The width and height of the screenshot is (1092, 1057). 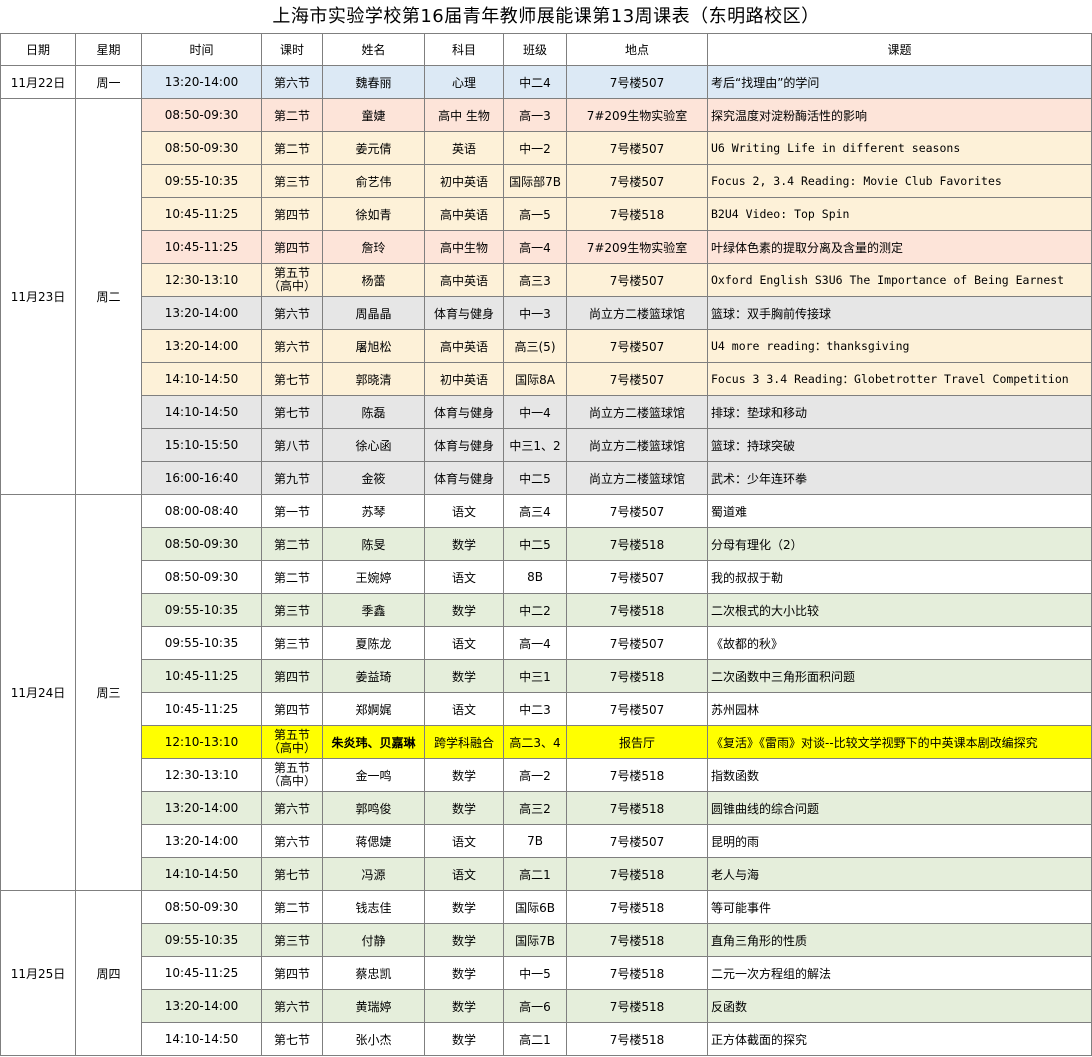 What do you see at coordinates (464, 82) in the screenshot?
I see `subject-cell: 心理` at bounding box center [464, 82].